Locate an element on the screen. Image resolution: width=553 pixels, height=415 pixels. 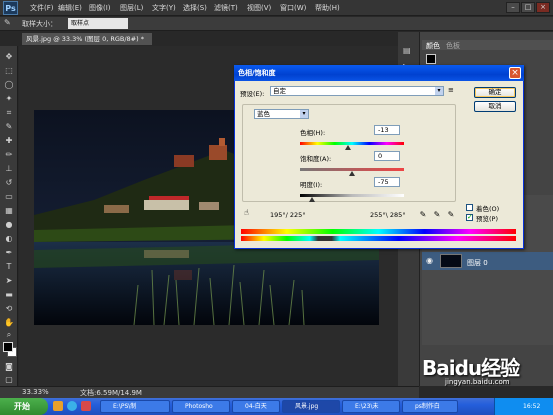
type-tool-icon: T is located at coordinates (9, 266).